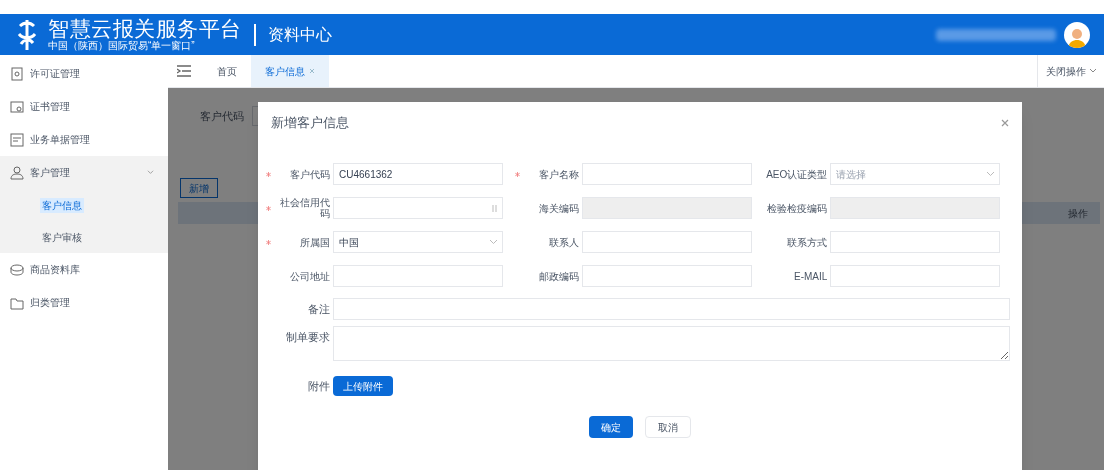 This screenshot has width=1104, height=470. I want to click on upload-button: 上传附件, so click(363, 386).